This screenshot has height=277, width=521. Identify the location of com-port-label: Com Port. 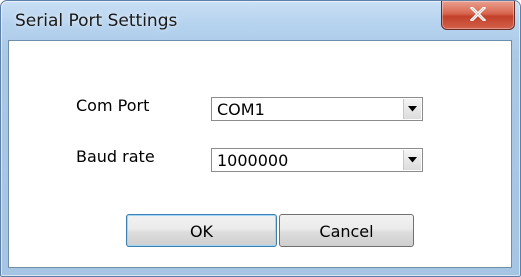
(113, 105).